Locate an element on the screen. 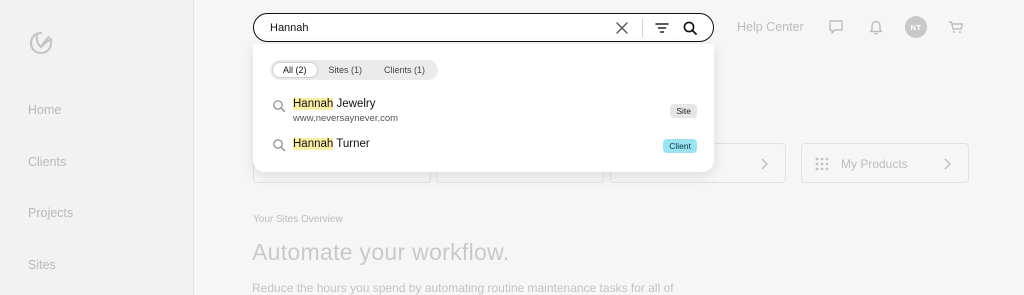  search-result-item: Hannah Turner Client is located at coordinates (483, 152).